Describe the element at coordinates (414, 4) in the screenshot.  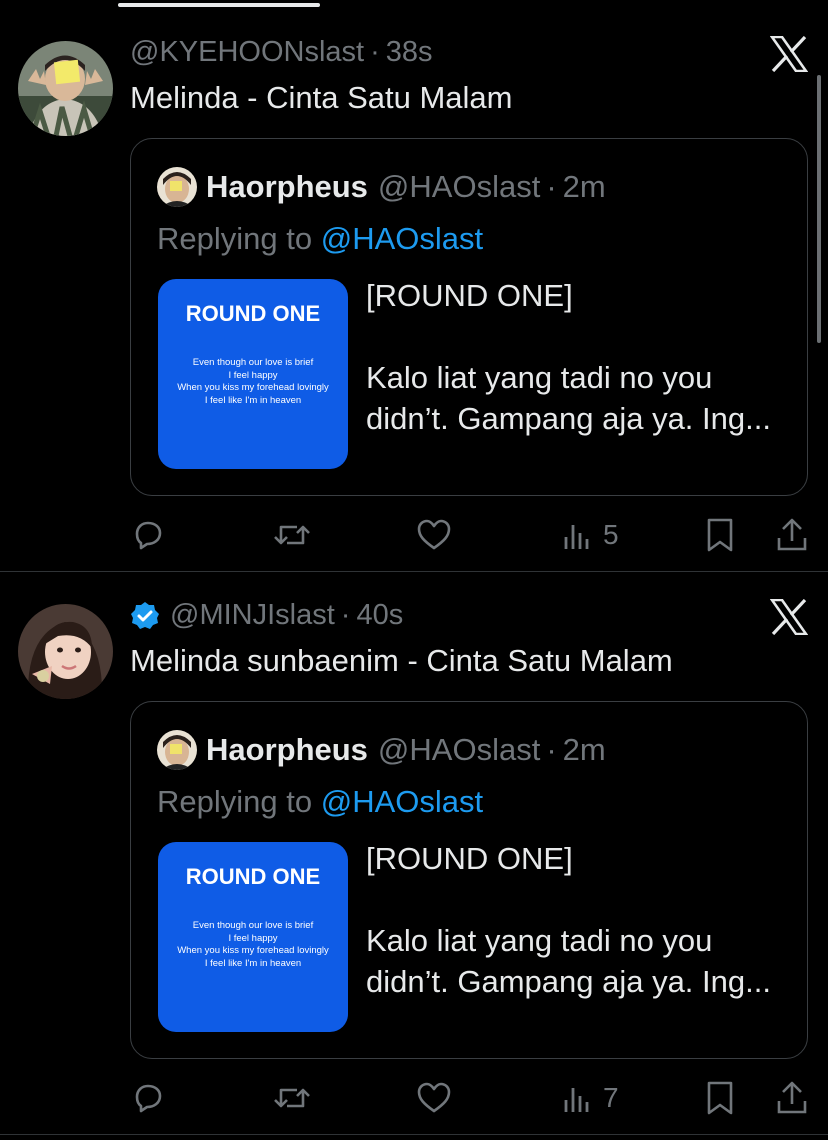
I see `top-bar` at that location.